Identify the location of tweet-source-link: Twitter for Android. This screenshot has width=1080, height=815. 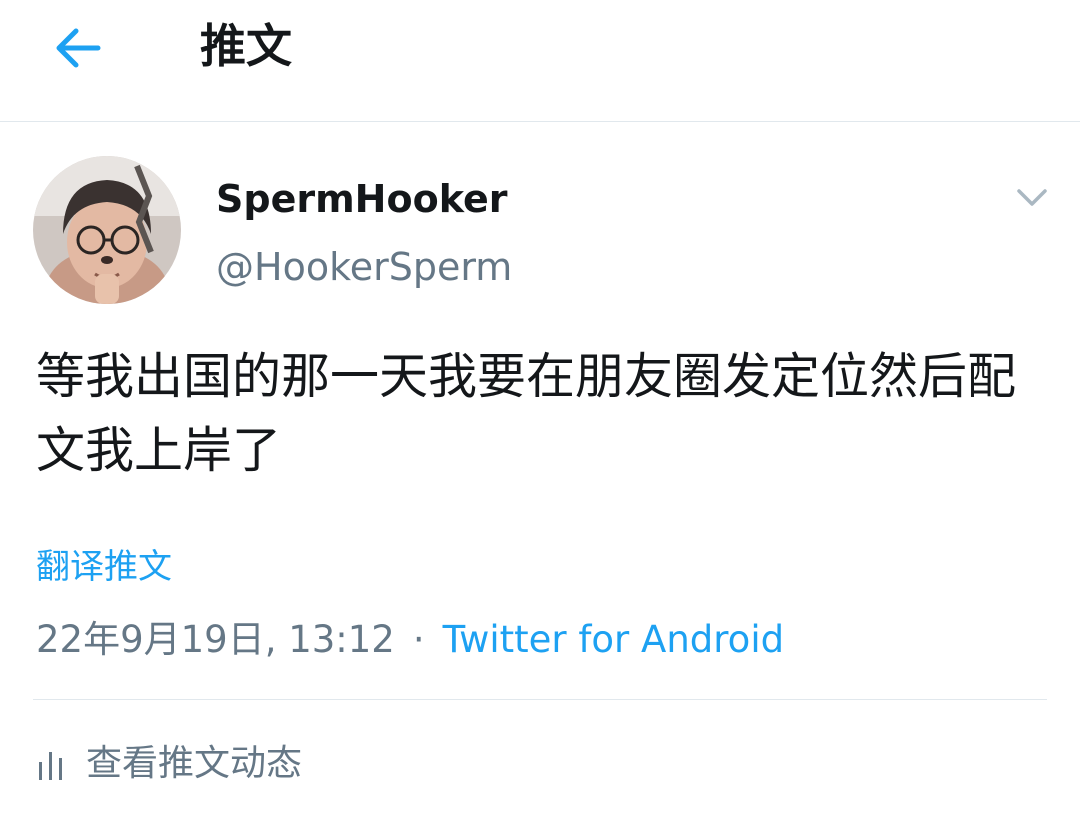
(613, 639).